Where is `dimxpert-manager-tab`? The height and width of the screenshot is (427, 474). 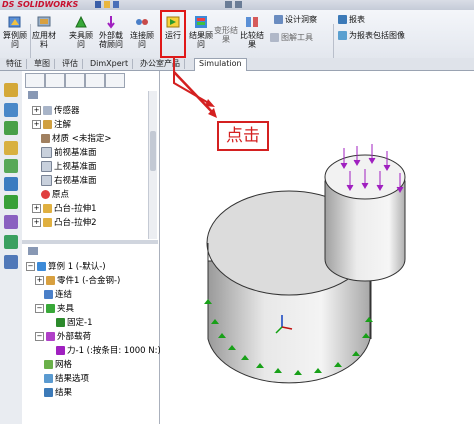 dimxpert-manager-tab is located at coordinates (95, 80).